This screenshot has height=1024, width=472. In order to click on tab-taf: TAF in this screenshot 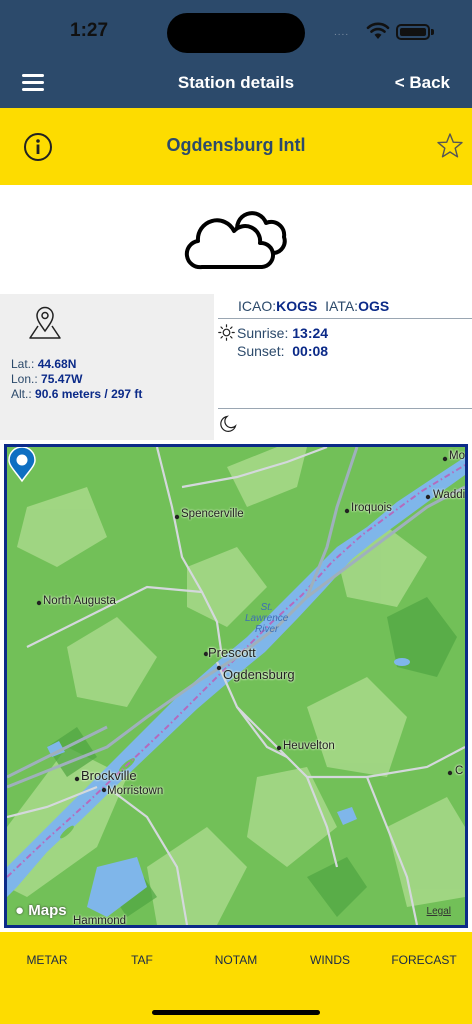, I will do `click(142, 960)`.